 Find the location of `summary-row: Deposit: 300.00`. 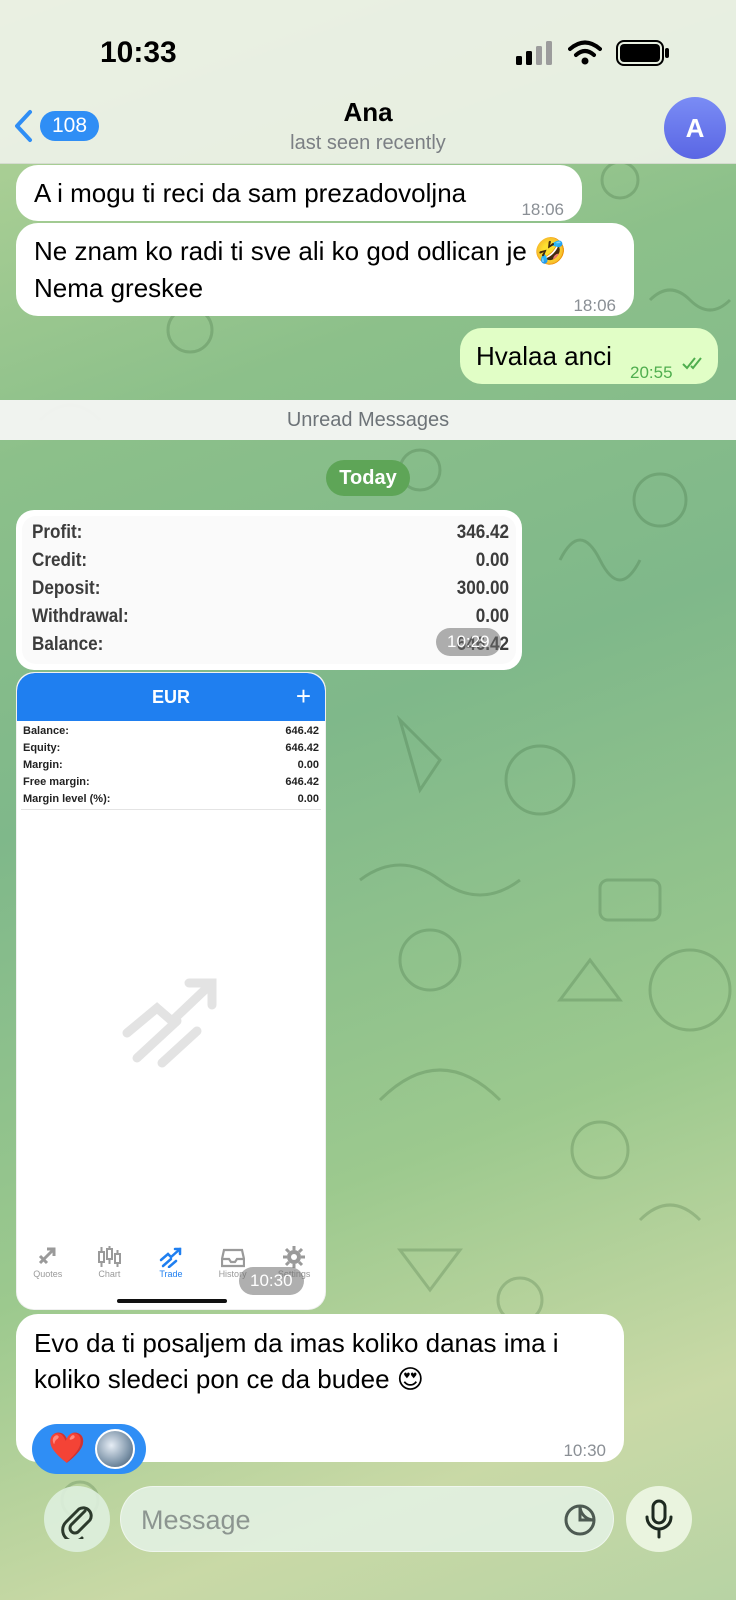

summary-row: Deposit: 300.00 is located at coordinates (270, 591).